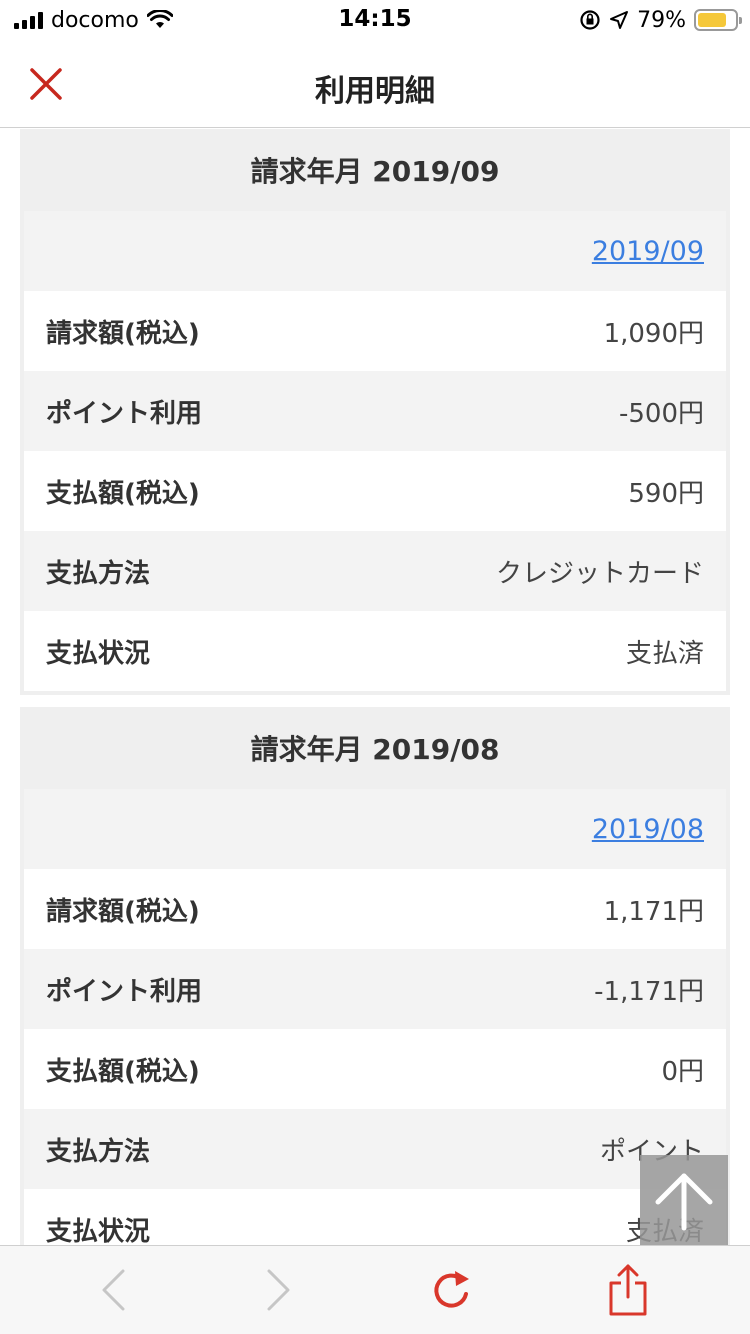 Image resolution: width=750 pixels, height=1334 pixels. What do you see at coordinates (375, 909) in the screenshot?
I see `table-row: 請求額(税込) 1,171円` at bounding box center [375, 909].